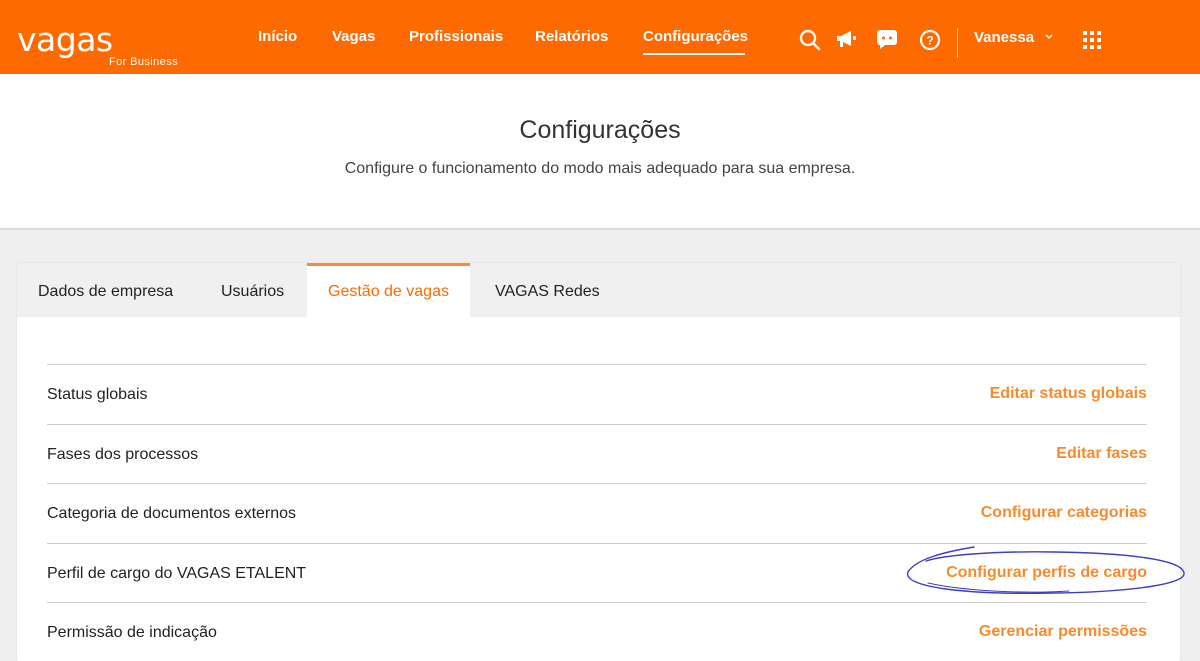 Image resolution: width=1200 pixels, height=661 pixels. What do you see at coordinates (105, 290) in the screenshot?
I see `tab-dados-de-empresa: Dados de empresa` at bounding box center [105, 290].